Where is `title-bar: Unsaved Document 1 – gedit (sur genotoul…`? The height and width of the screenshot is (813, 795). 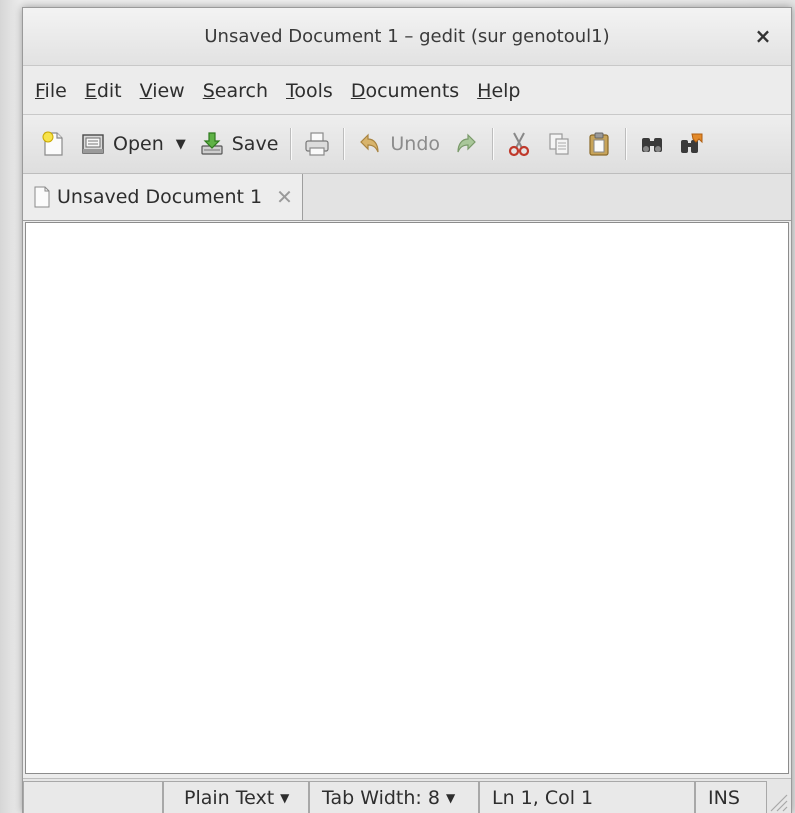
title-bar: Unsaved Document 1 – gedit (sur genotoul… is located at coordinates (407, 37).